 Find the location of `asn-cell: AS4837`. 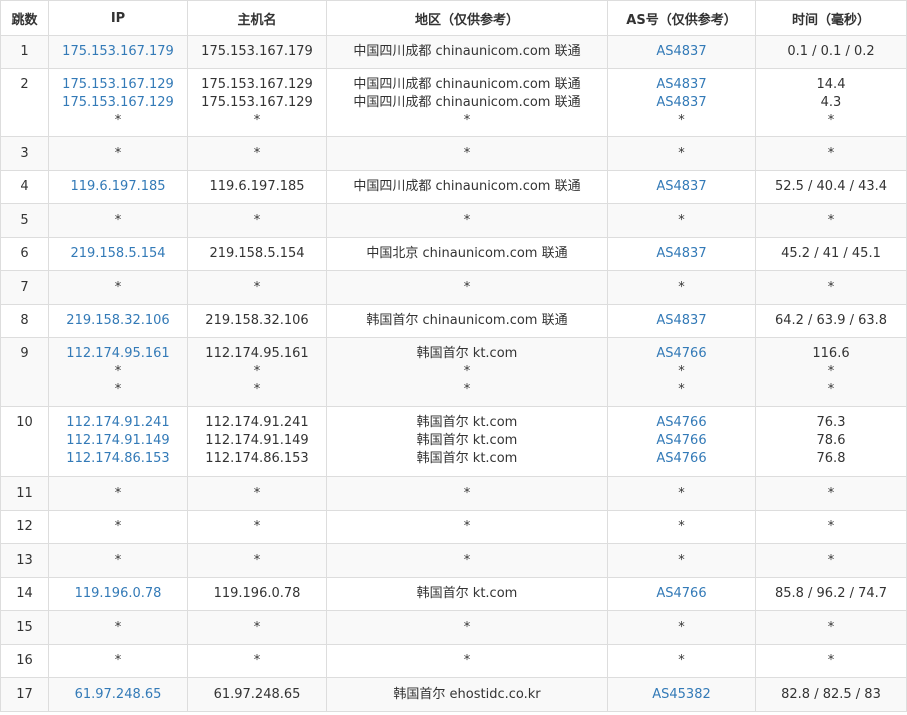

asn-cell: AS4837 is located at coordinates (681, 187).